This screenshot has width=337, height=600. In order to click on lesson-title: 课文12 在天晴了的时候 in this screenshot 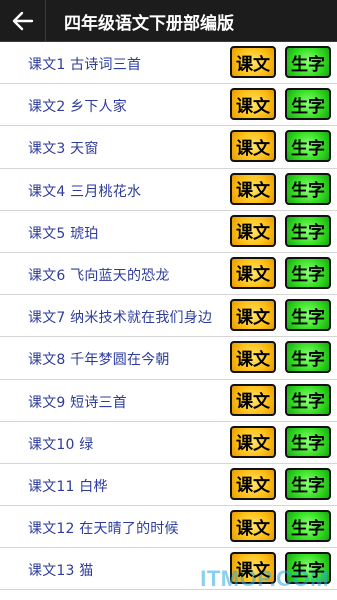, I will do `click(103, 528)`.